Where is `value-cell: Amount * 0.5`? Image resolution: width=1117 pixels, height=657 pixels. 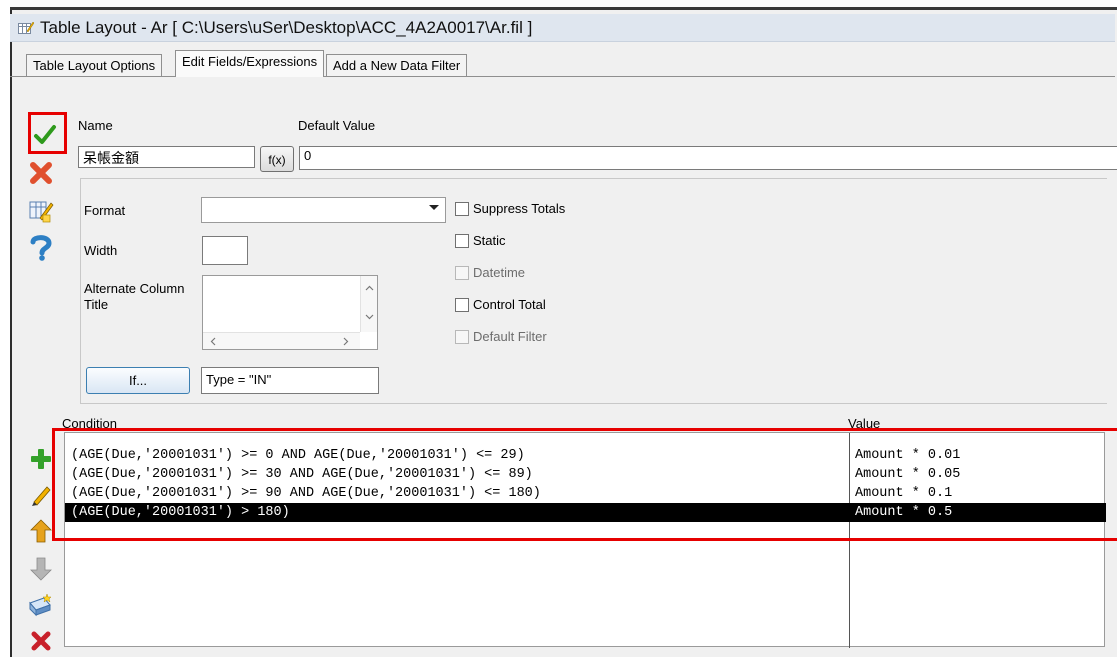 value-cell: Amount * 0.5 is located at coordinates (904, 512).